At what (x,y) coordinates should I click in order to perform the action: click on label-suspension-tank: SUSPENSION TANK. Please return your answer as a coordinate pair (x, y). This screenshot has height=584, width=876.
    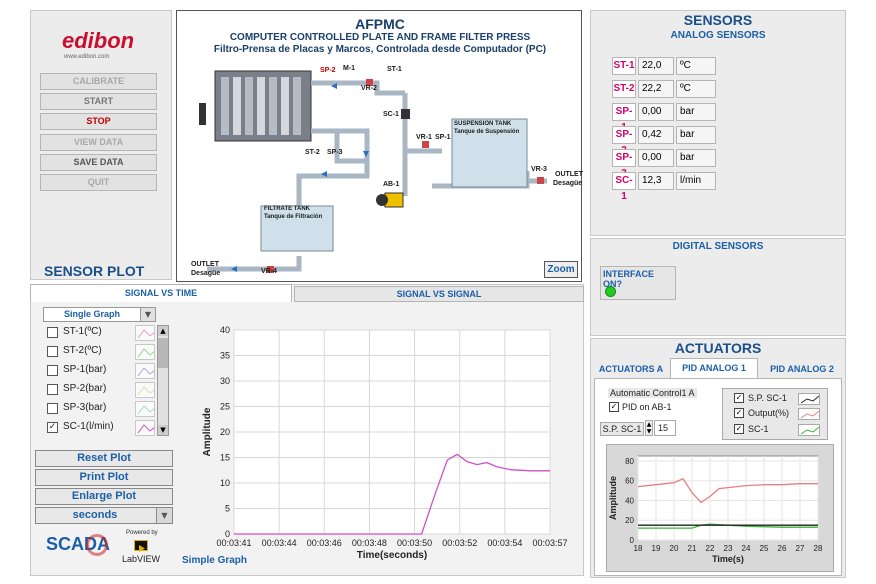
    Looking at the image, I should click on (483, 124).